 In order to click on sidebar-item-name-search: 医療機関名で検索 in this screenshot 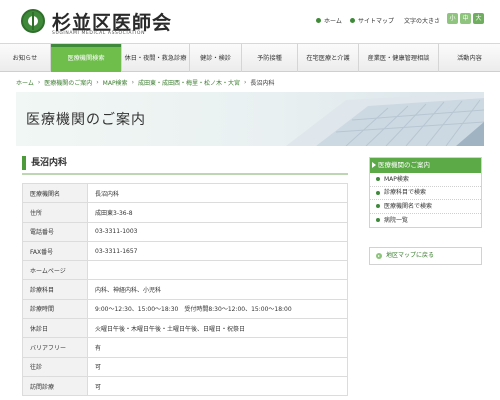, I will do `click(425, 207)`.